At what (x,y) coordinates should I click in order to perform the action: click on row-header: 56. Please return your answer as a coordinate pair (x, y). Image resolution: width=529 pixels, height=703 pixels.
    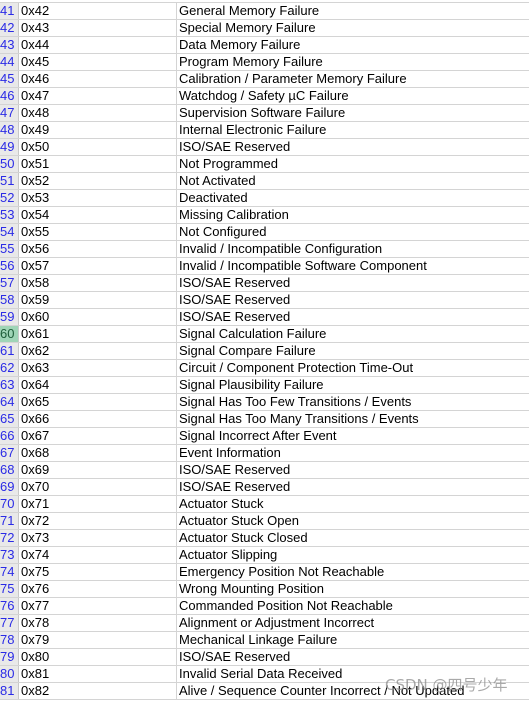
    Looking at the image, I should click on (9, 266).